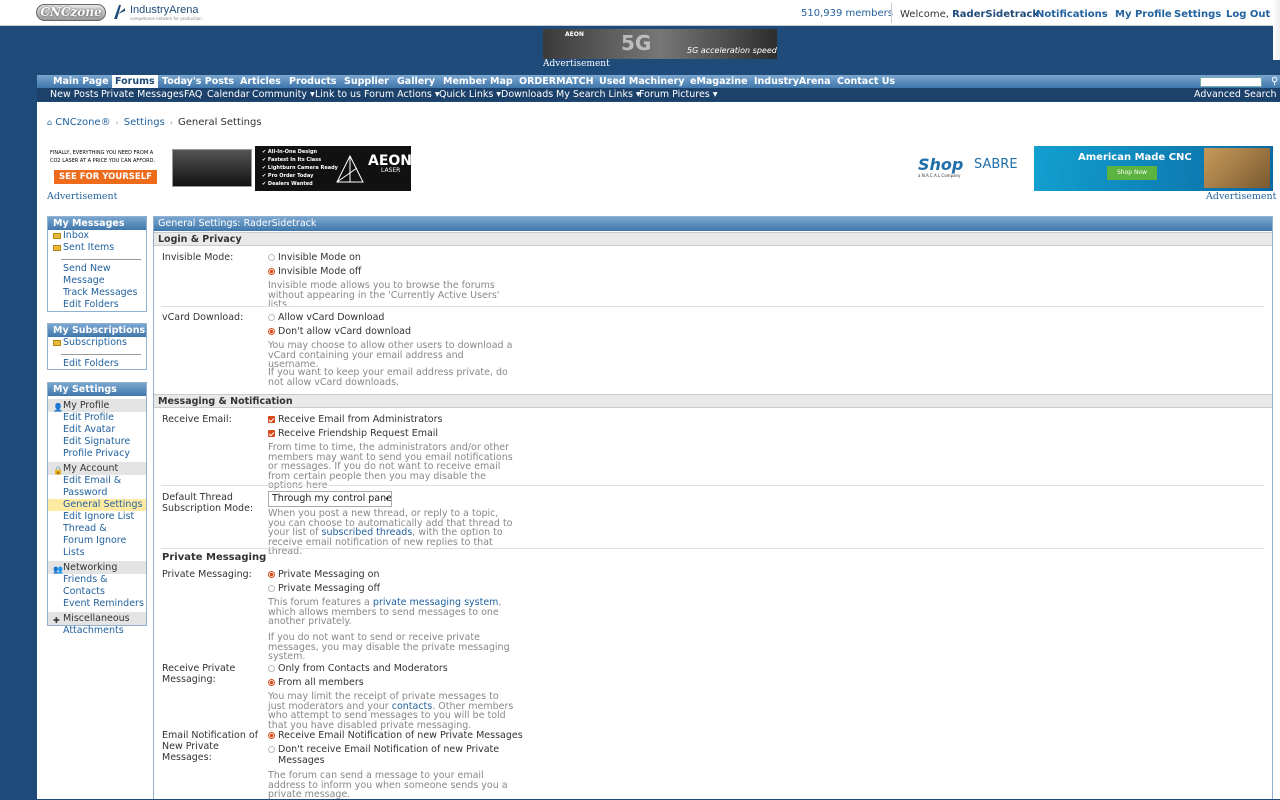 Image resolution: width=1280 pixels, height=800 pixels. I want to click on nav-new-posts: New Posts, so click(74, 94).